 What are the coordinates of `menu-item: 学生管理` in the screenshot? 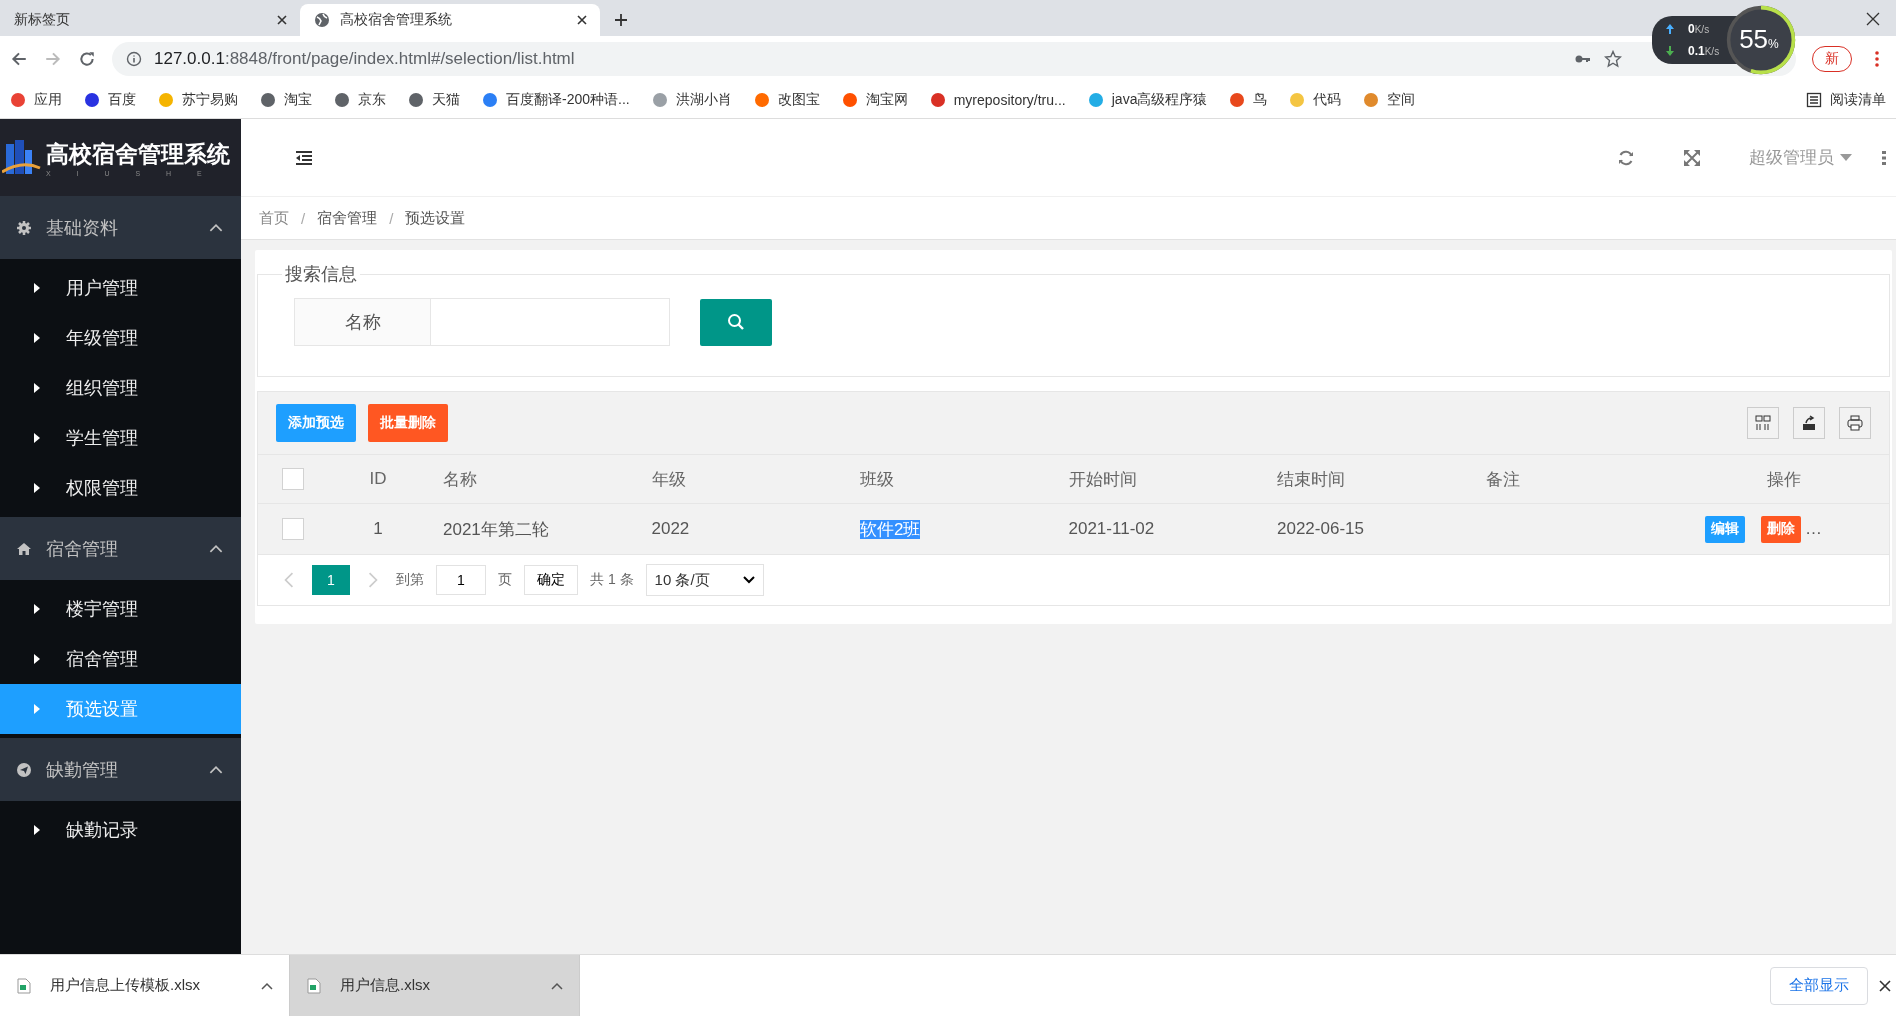 It's located at (120, 438).